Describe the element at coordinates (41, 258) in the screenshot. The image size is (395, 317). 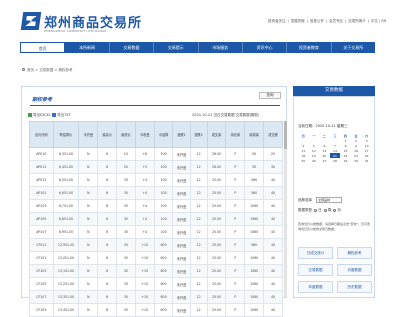
I see `table-cell: CF101` at that location.